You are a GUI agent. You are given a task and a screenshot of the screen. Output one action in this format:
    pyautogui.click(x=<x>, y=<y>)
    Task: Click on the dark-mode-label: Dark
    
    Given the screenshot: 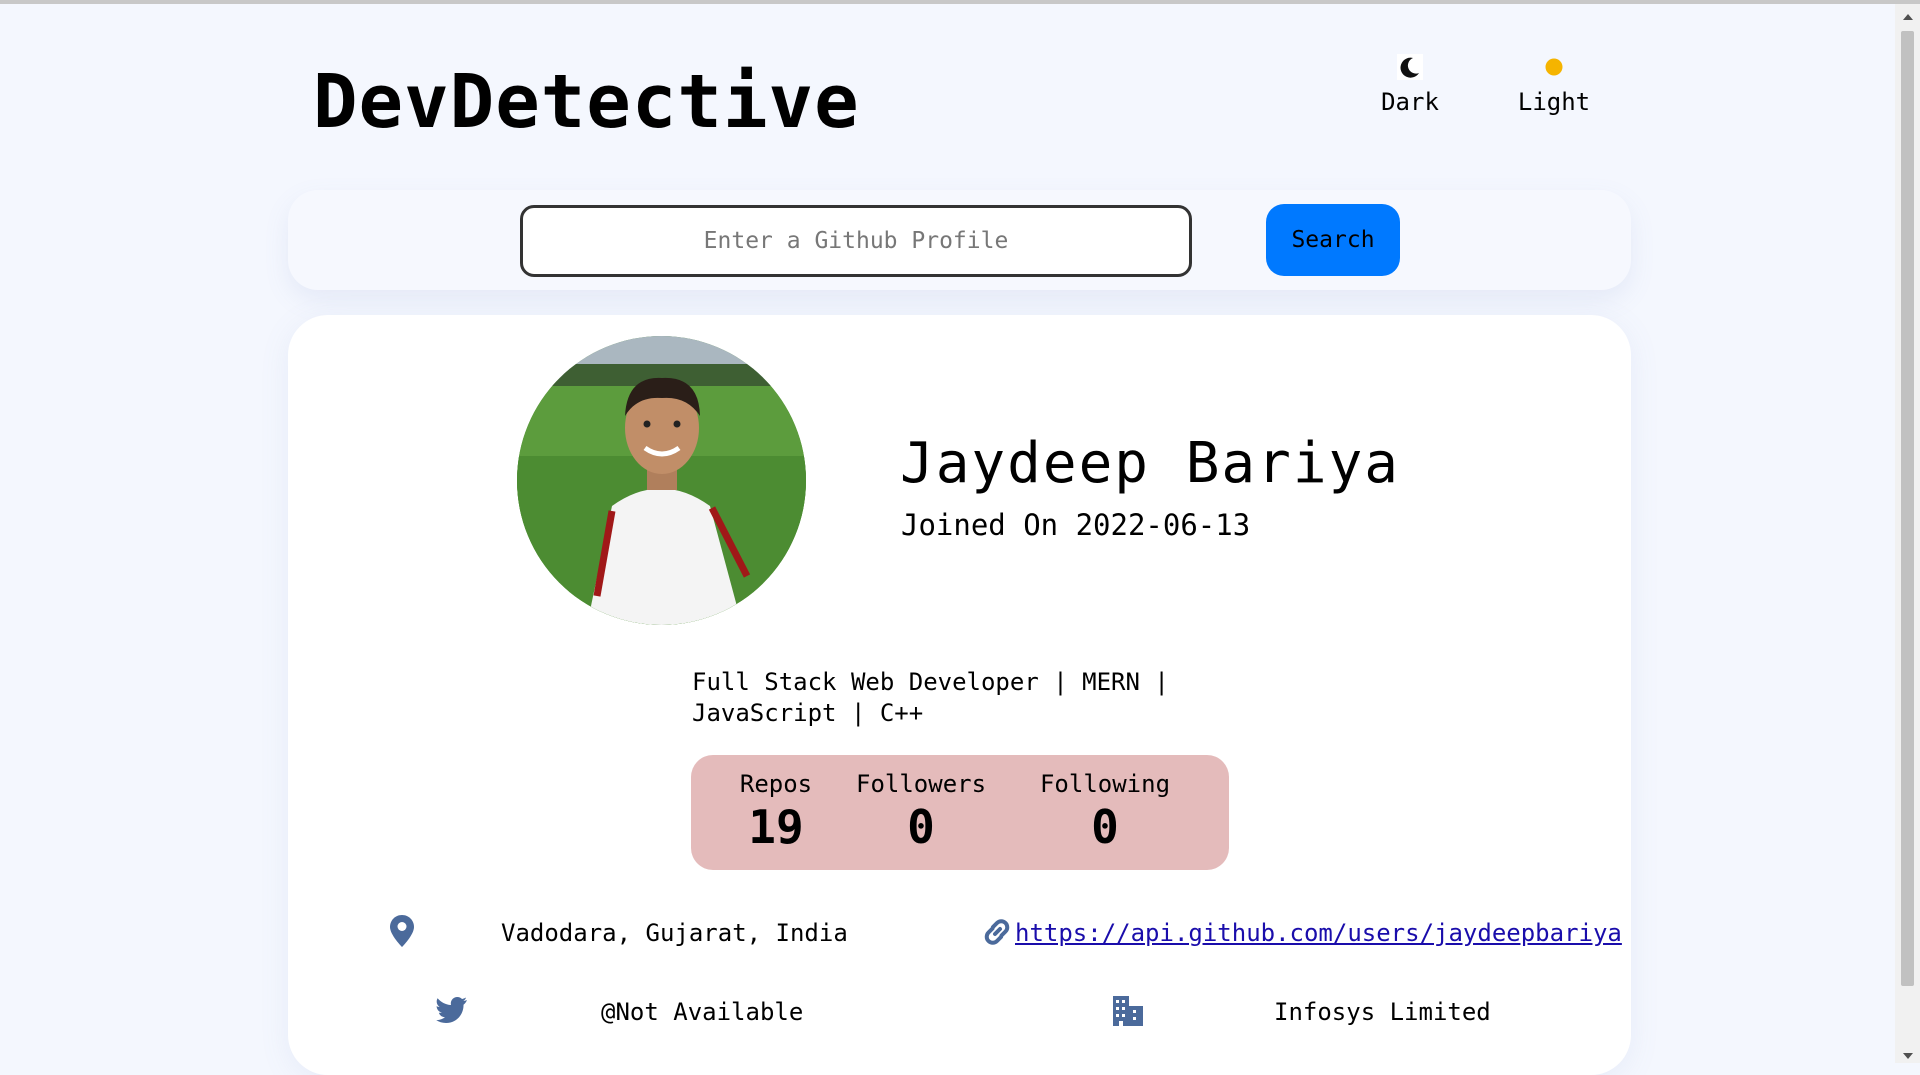 What is the action you would take?
    pyautogui.click(x=1410, y=102)
    